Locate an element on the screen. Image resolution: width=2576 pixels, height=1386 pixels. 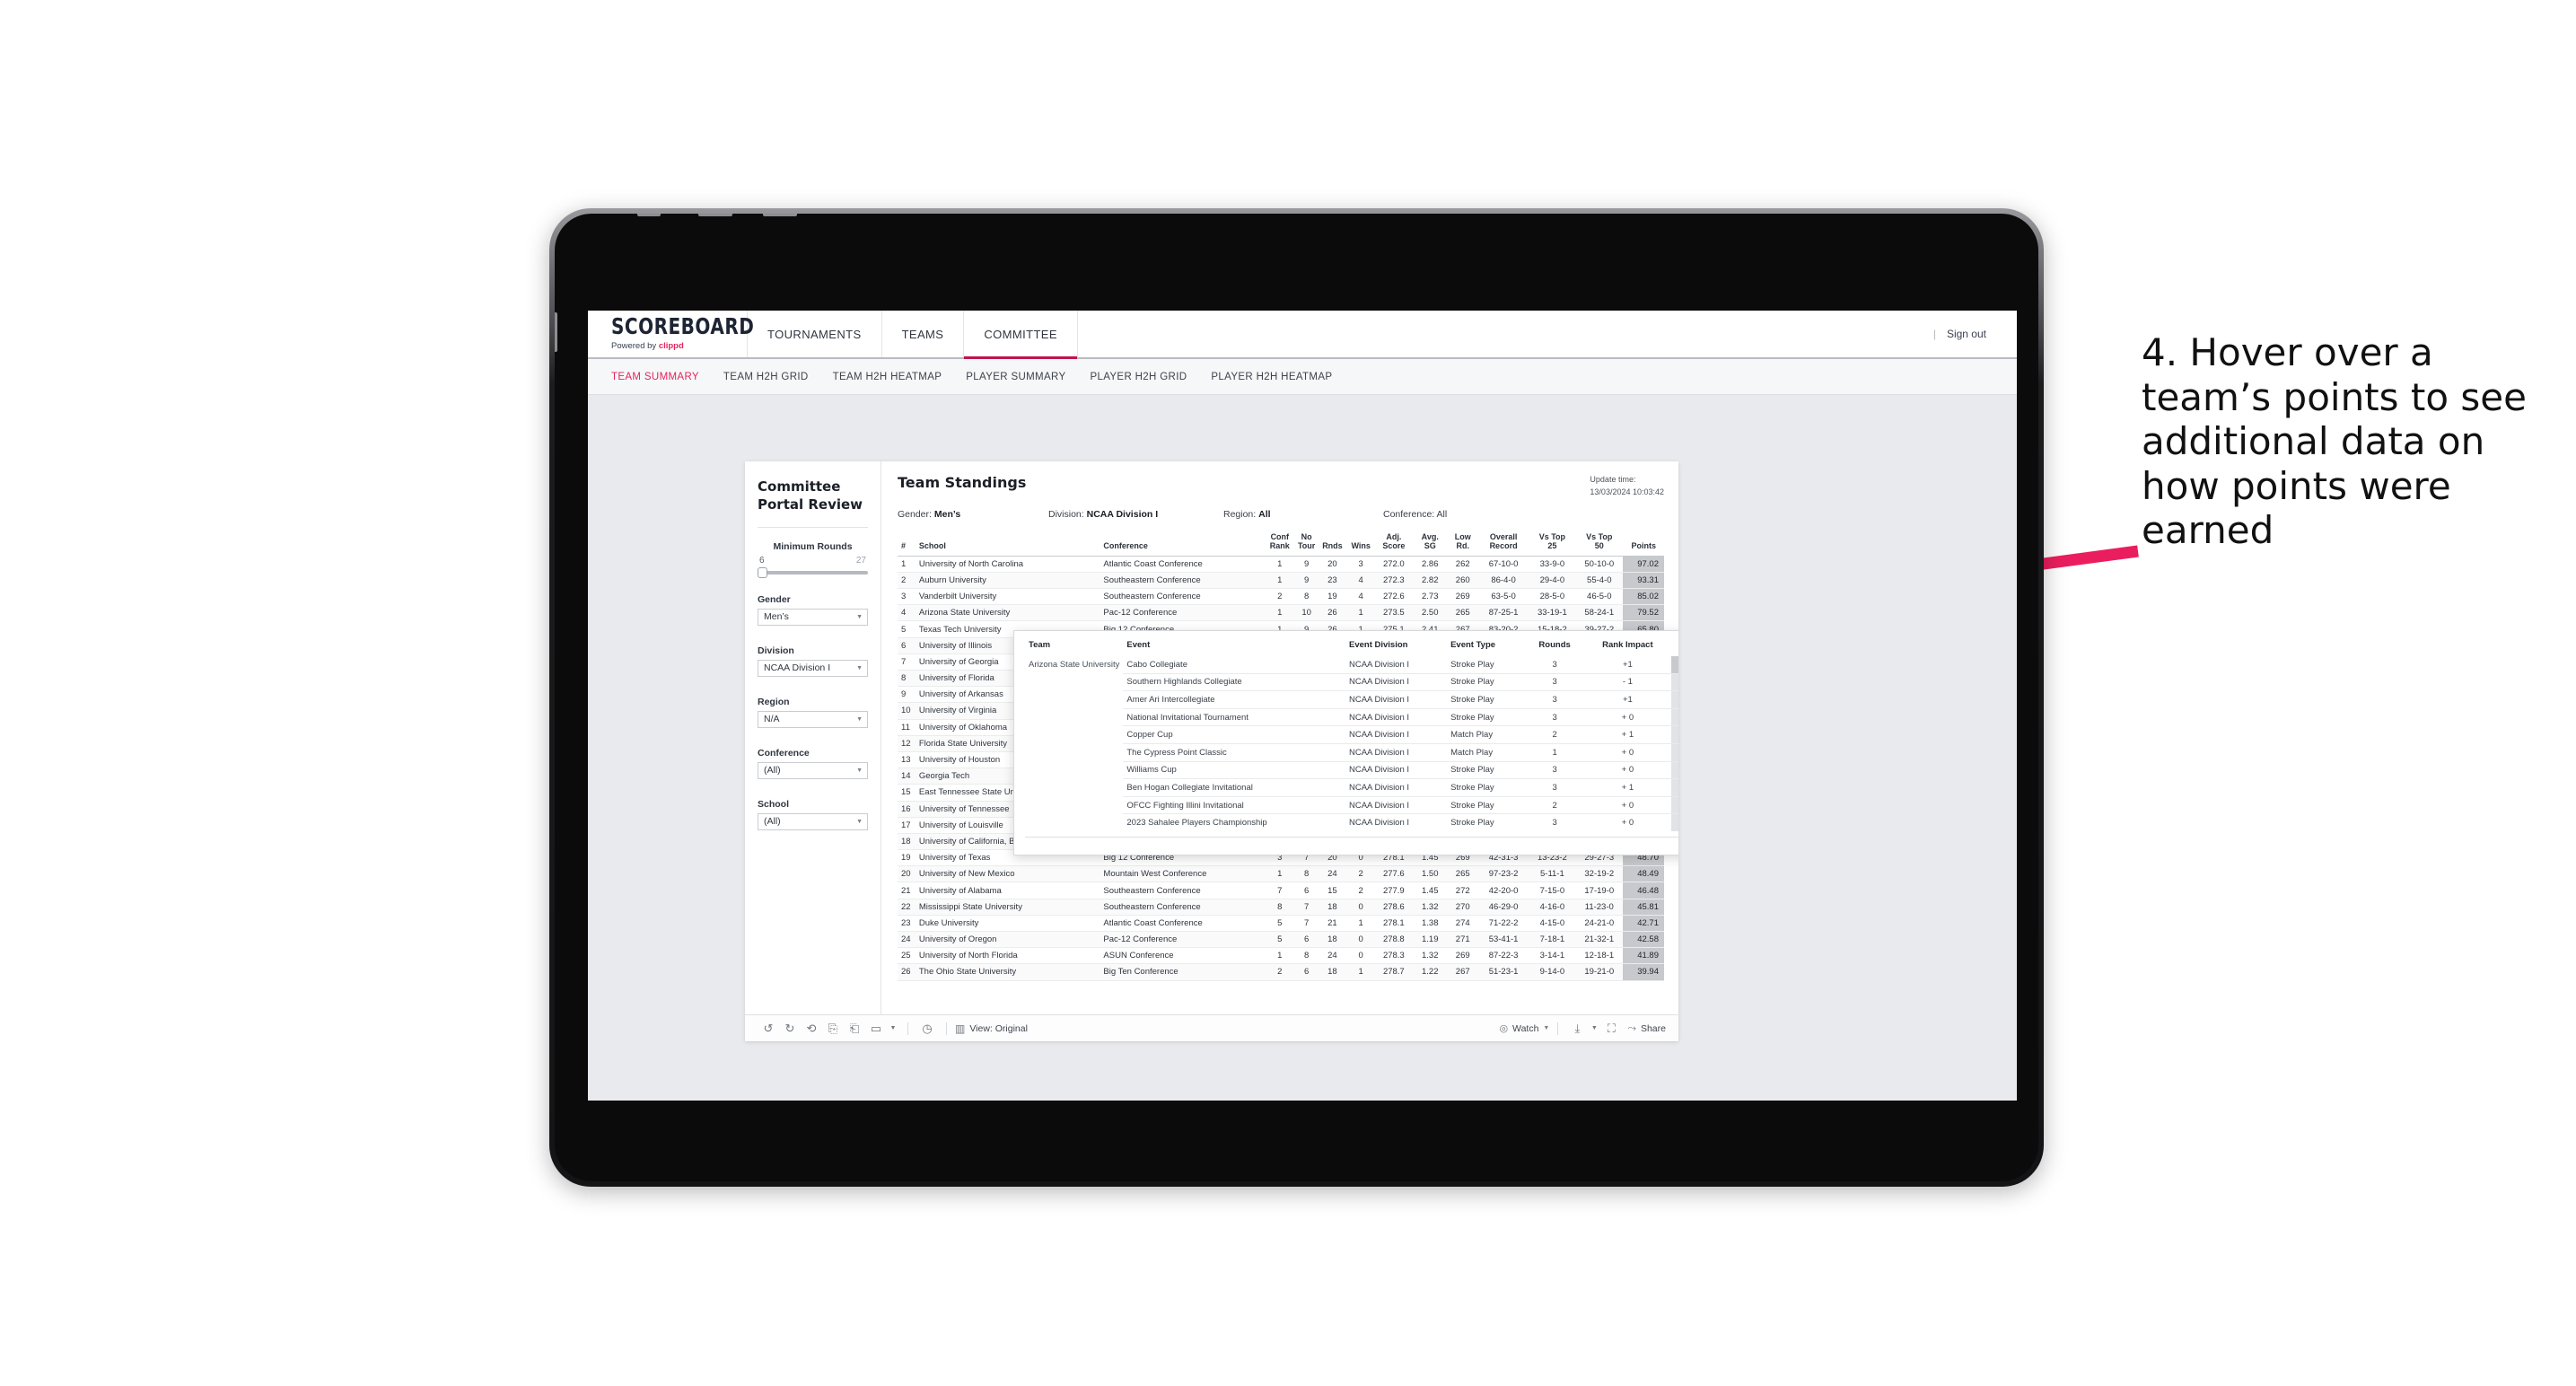
column-header: Vs Top 50 is located at coordinates (1599, 545).